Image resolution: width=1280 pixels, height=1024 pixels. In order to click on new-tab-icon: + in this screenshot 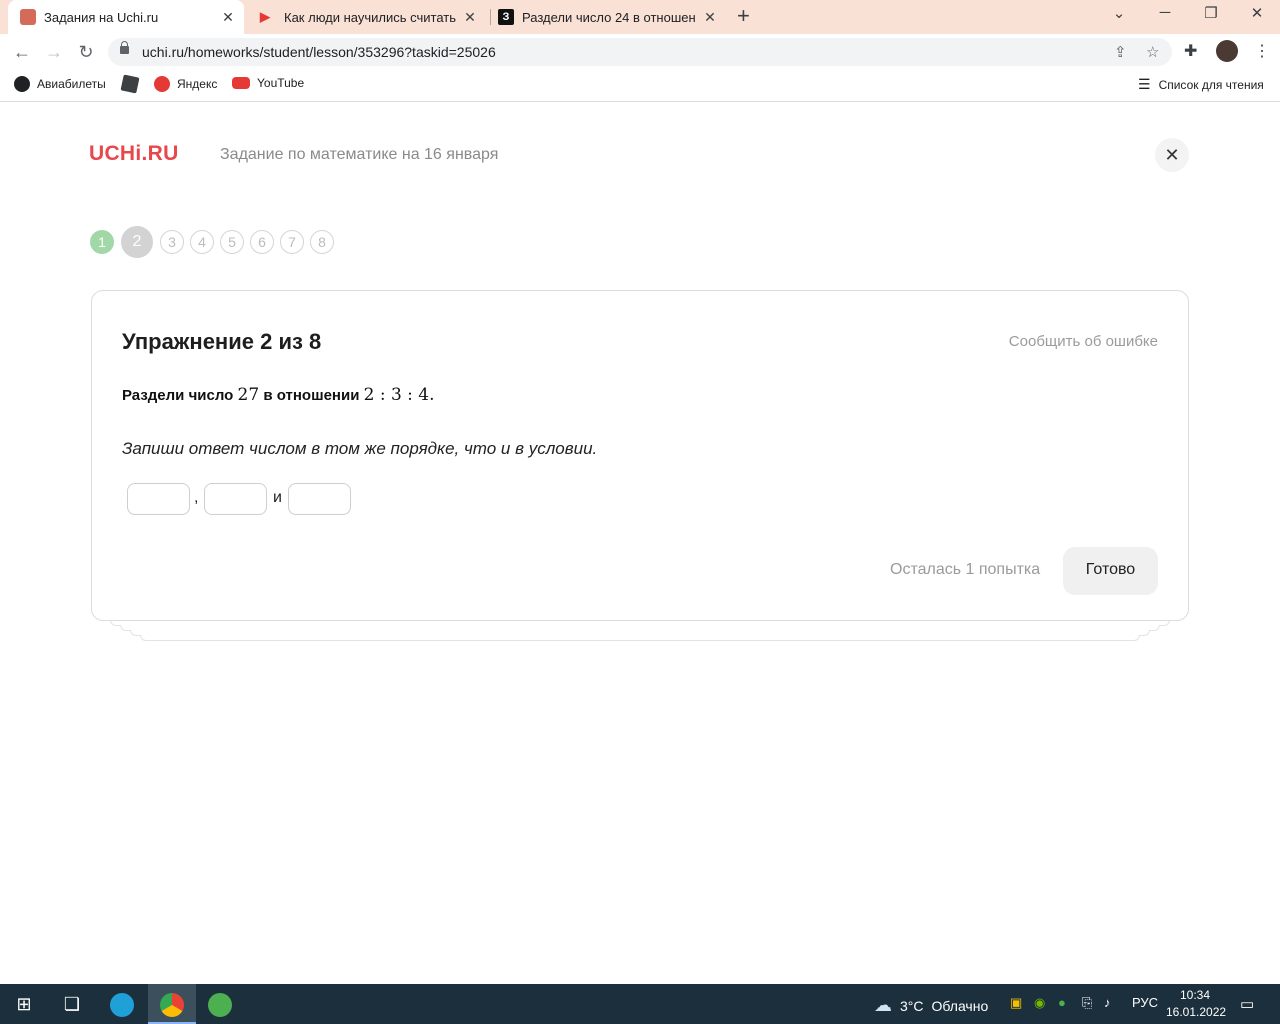, I will do `click(743, 16)`.